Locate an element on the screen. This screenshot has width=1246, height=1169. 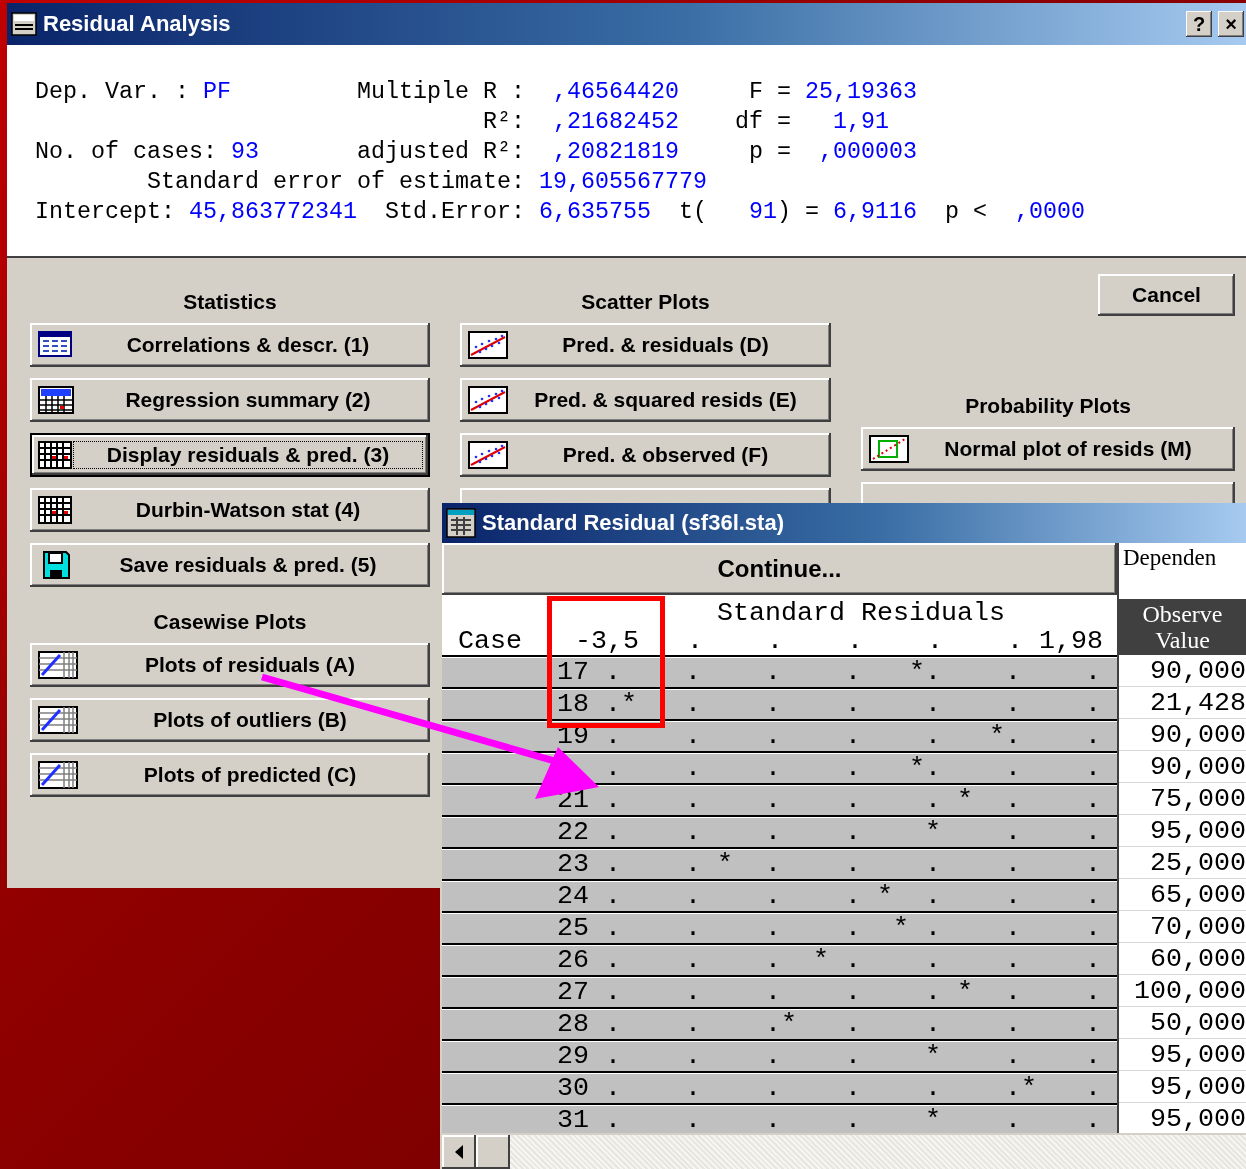
table-cell: 60,000 is located at coordinates (1182, 959).